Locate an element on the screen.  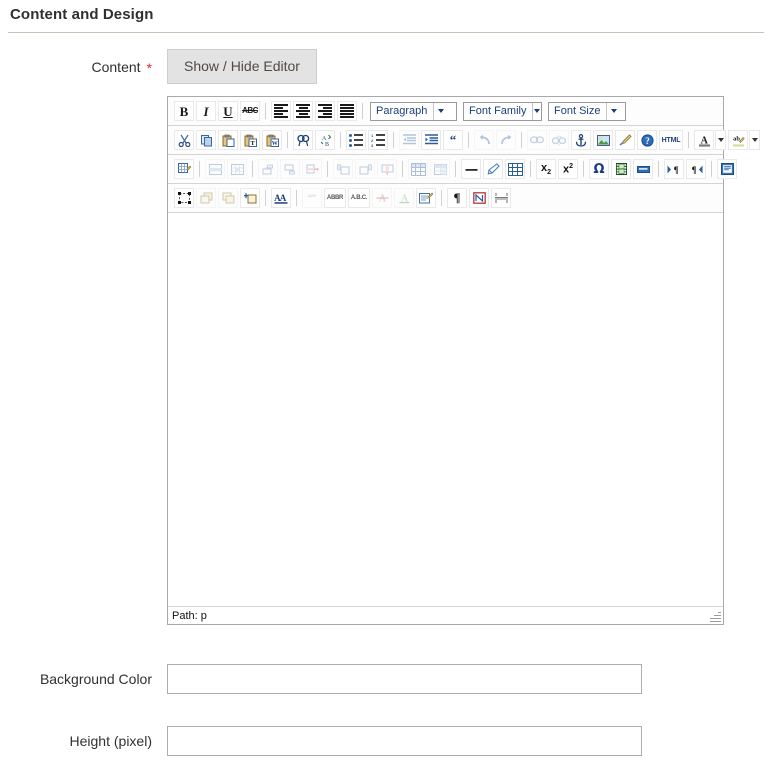
delete-text-icon: A is located at coordinates (382, 198).